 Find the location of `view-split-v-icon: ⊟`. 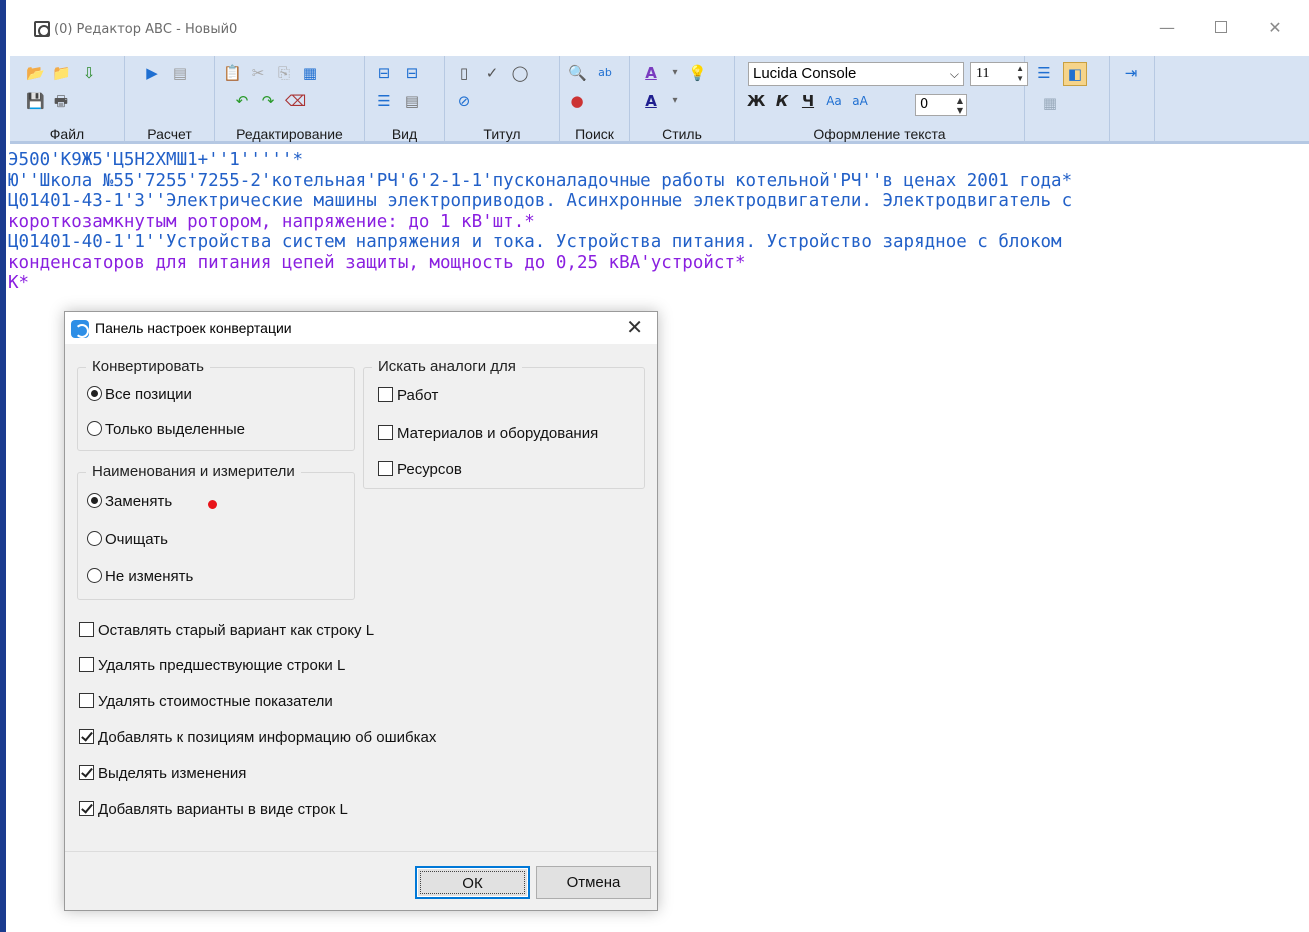

view-split-v-icon: ⊟ is located at coordinates (412, 73).